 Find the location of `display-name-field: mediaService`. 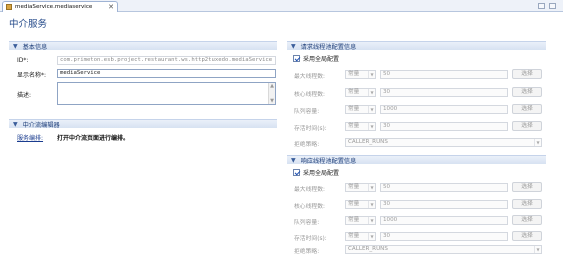

display-name-field: mediaService is located at coordinates (166, 73).